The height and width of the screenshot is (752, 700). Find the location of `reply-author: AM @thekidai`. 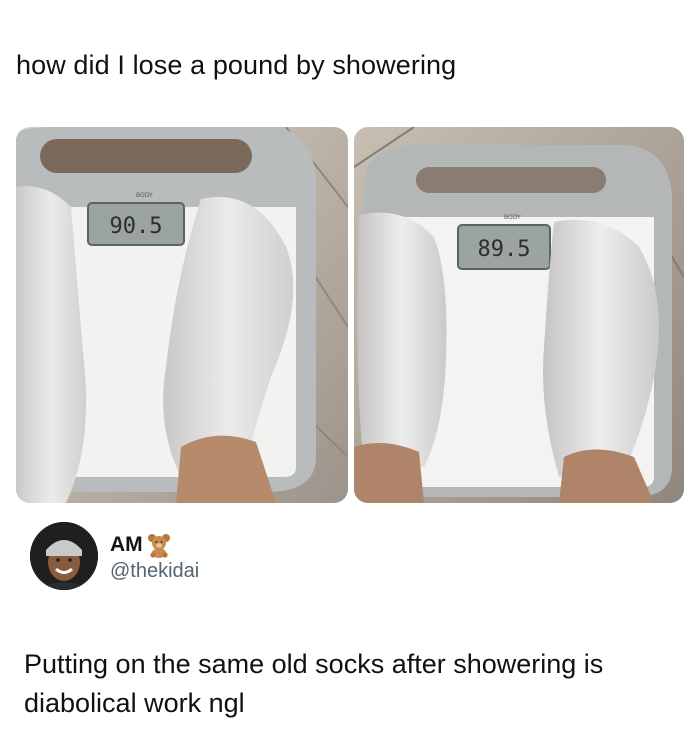

reply-author: AM @thekidai is located at coordinates (350, 558).